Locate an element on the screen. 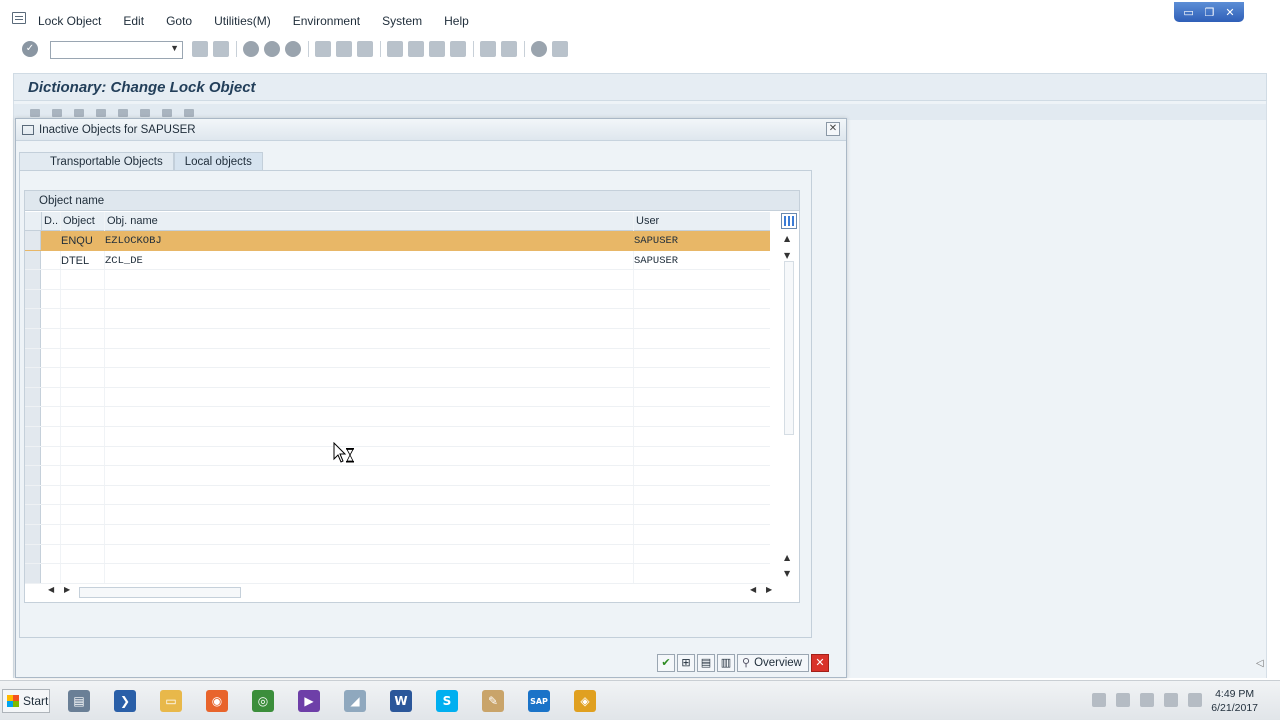 The image size is (1280, 720). display-change-icon is located at coordinates (57, 113).